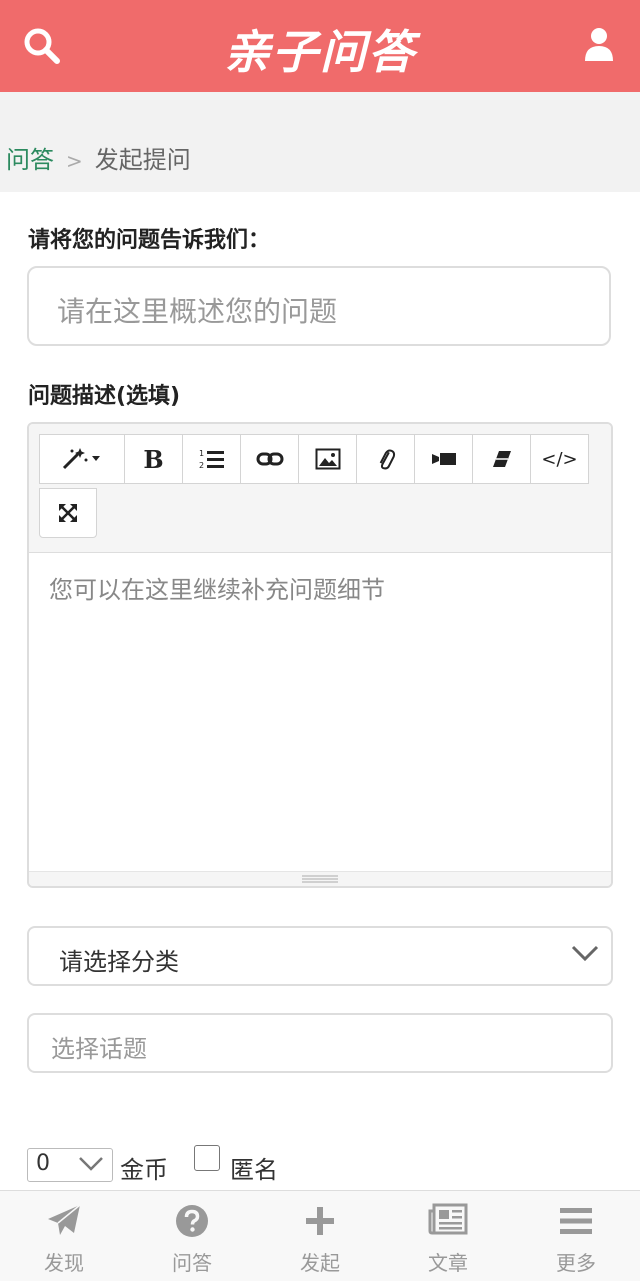 The image size is (640, 1281). What do you see at coordinates (254, 1167) in the screenshot?
I see `anonymous-label: 匿名` at bounding box center [254, 1167].